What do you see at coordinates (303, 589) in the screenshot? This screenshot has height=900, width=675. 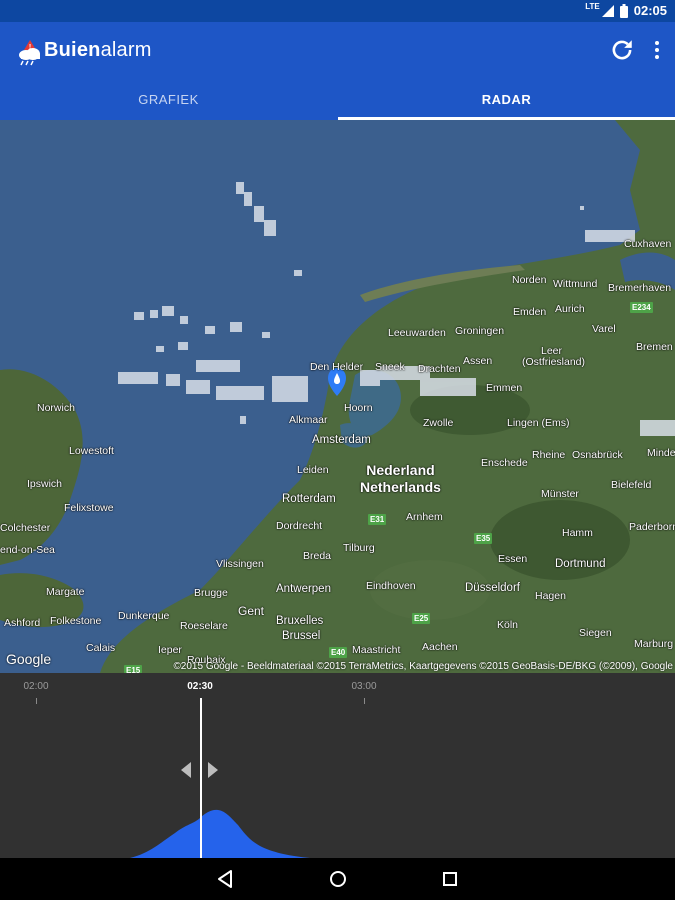 I see `place-label: Antwerpen` at bounding box center [303, 589].